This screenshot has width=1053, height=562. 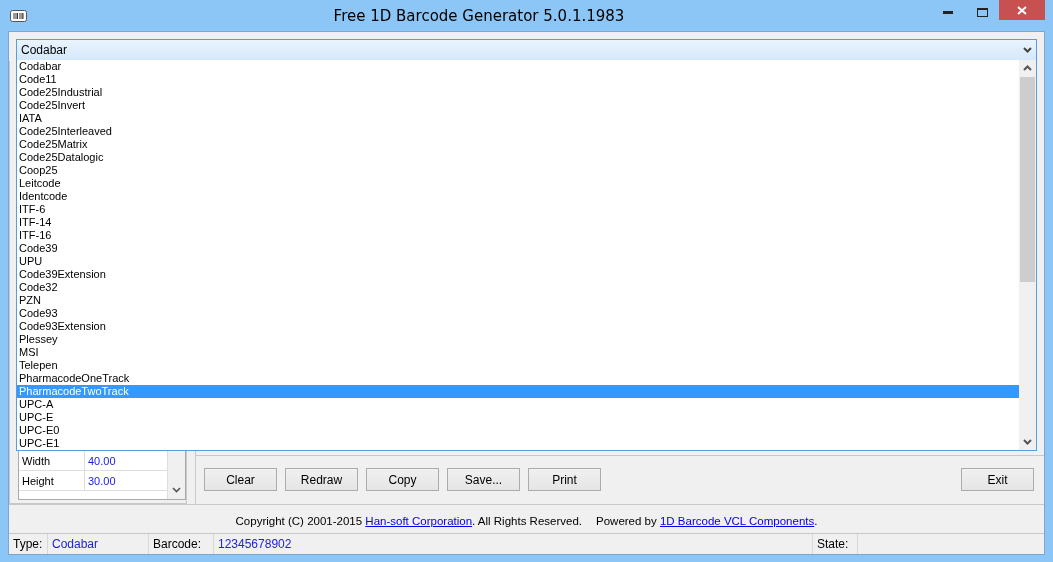 I want to click on dropdown-option: UPC-E, so click(x=518, y=417).